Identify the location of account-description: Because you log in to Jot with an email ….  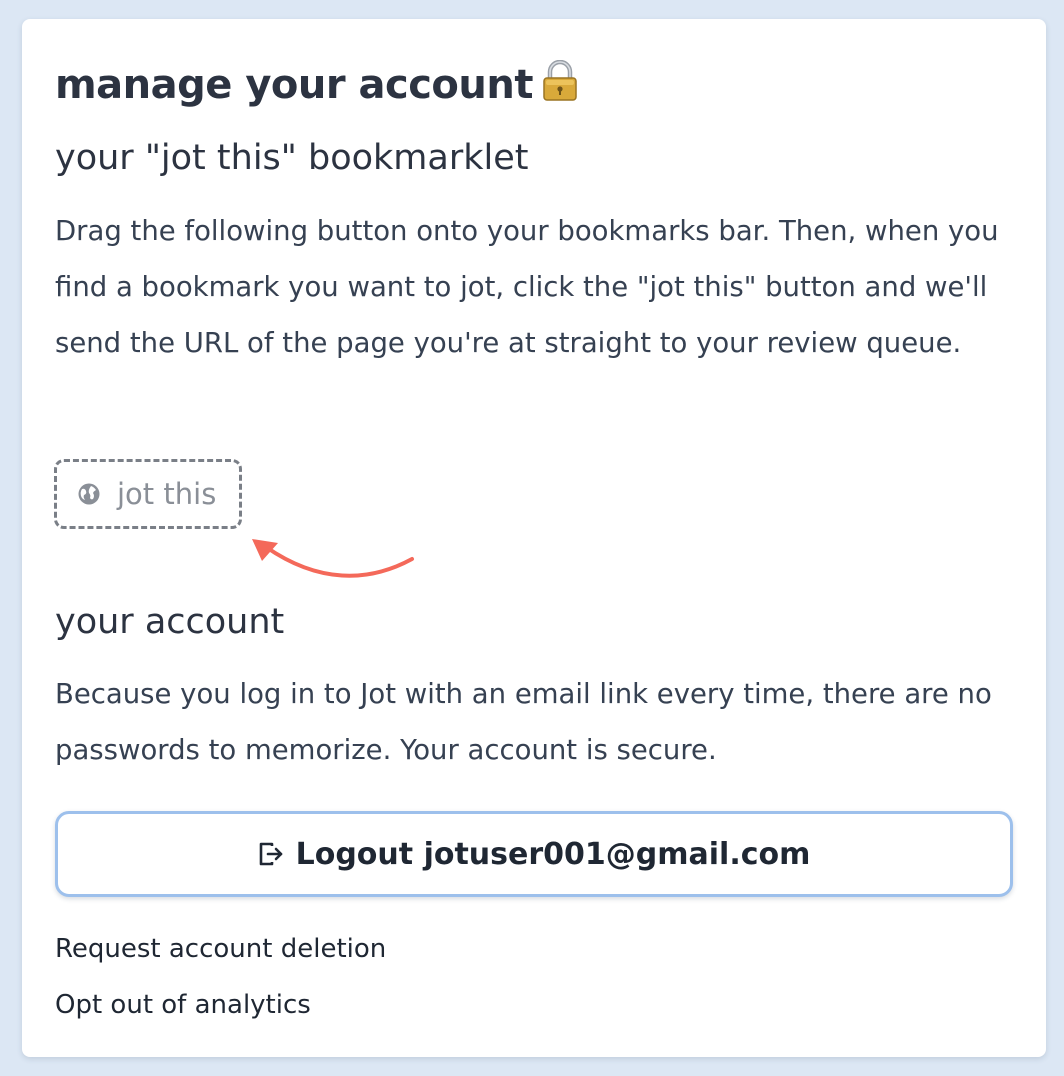
(523, 722).